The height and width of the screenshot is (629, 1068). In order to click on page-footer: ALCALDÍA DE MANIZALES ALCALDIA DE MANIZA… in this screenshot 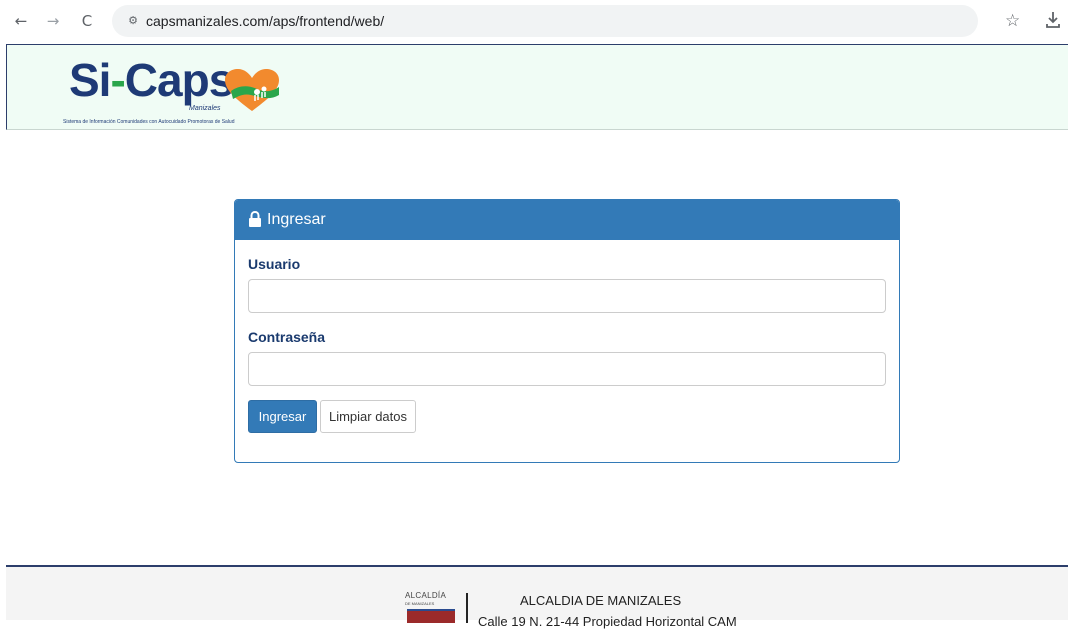, I will do `click(537, 597)`.